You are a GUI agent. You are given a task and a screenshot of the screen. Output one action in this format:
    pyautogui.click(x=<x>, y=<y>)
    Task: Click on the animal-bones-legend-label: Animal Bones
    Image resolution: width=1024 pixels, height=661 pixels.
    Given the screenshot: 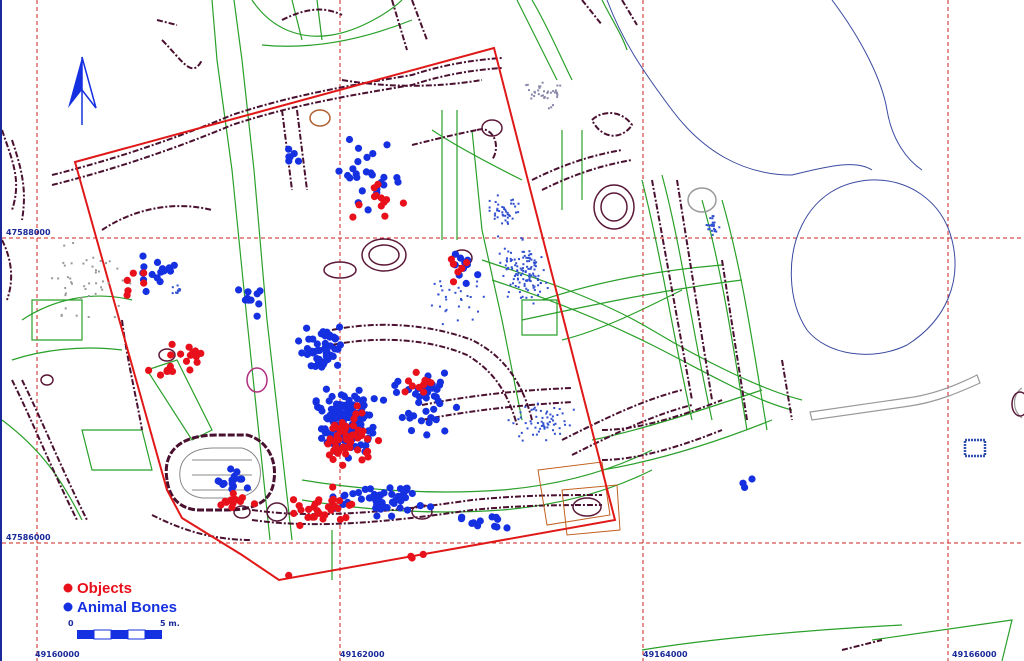 What is the action you would take?
    pyautogui.click(x=127, y=607)
    